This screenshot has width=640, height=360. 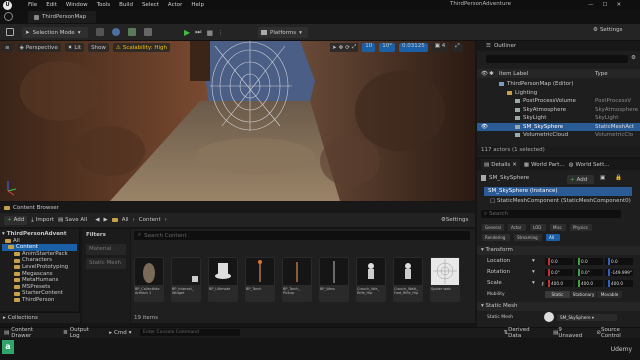 I want to click on grid-snap-toggle: 10, so click(x=369, y=47).